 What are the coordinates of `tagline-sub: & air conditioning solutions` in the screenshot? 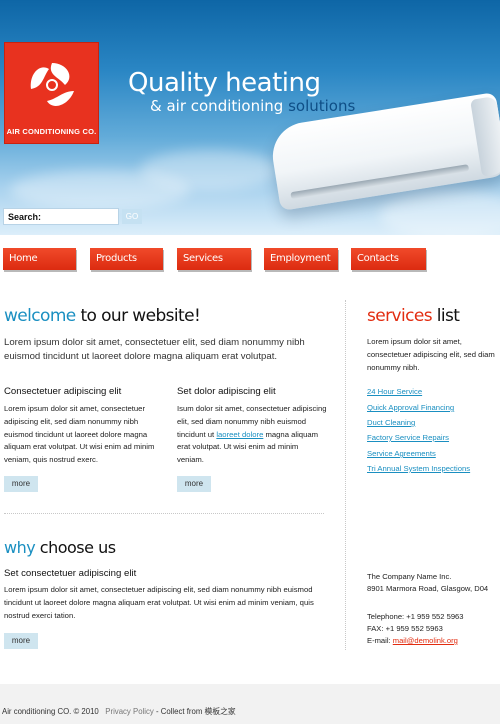 It's located at (252, 106).